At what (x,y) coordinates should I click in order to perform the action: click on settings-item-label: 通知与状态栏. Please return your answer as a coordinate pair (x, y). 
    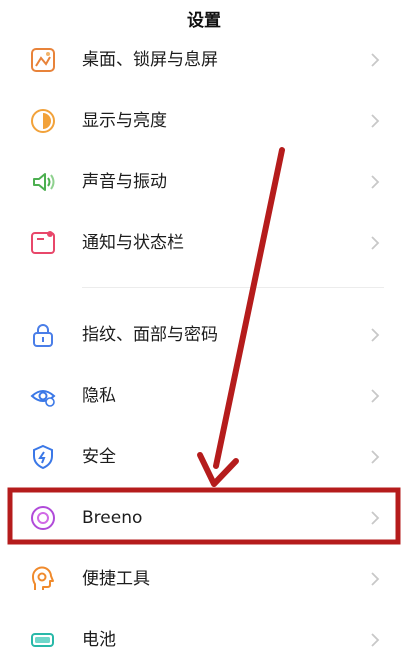
    Looking at the image, I should click on (133, 243).